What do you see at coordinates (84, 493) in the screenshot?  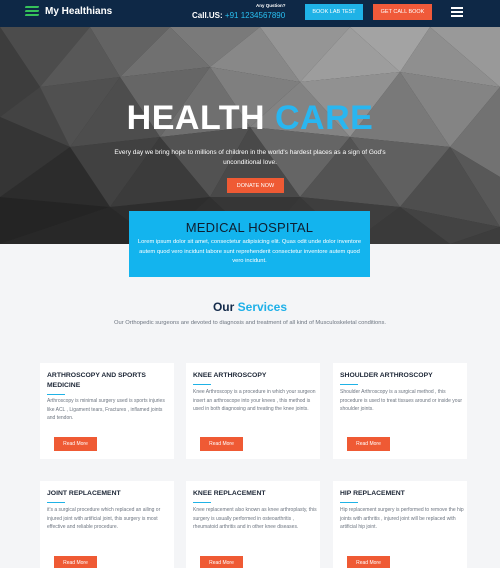 I see `service-card-title: JOINT REPLACEMENT` at bounding box center [84, 493].